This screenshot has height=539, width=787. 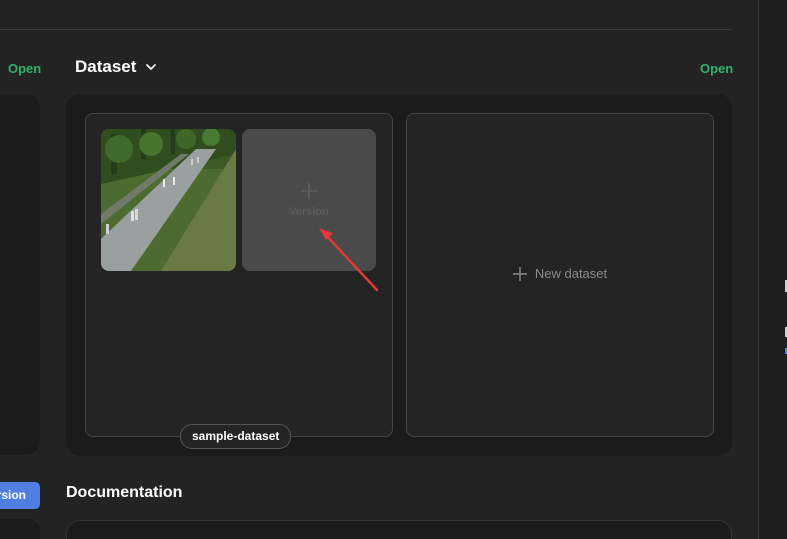 I want to click on dataset-thumbnail, so click(x=168, y=200).